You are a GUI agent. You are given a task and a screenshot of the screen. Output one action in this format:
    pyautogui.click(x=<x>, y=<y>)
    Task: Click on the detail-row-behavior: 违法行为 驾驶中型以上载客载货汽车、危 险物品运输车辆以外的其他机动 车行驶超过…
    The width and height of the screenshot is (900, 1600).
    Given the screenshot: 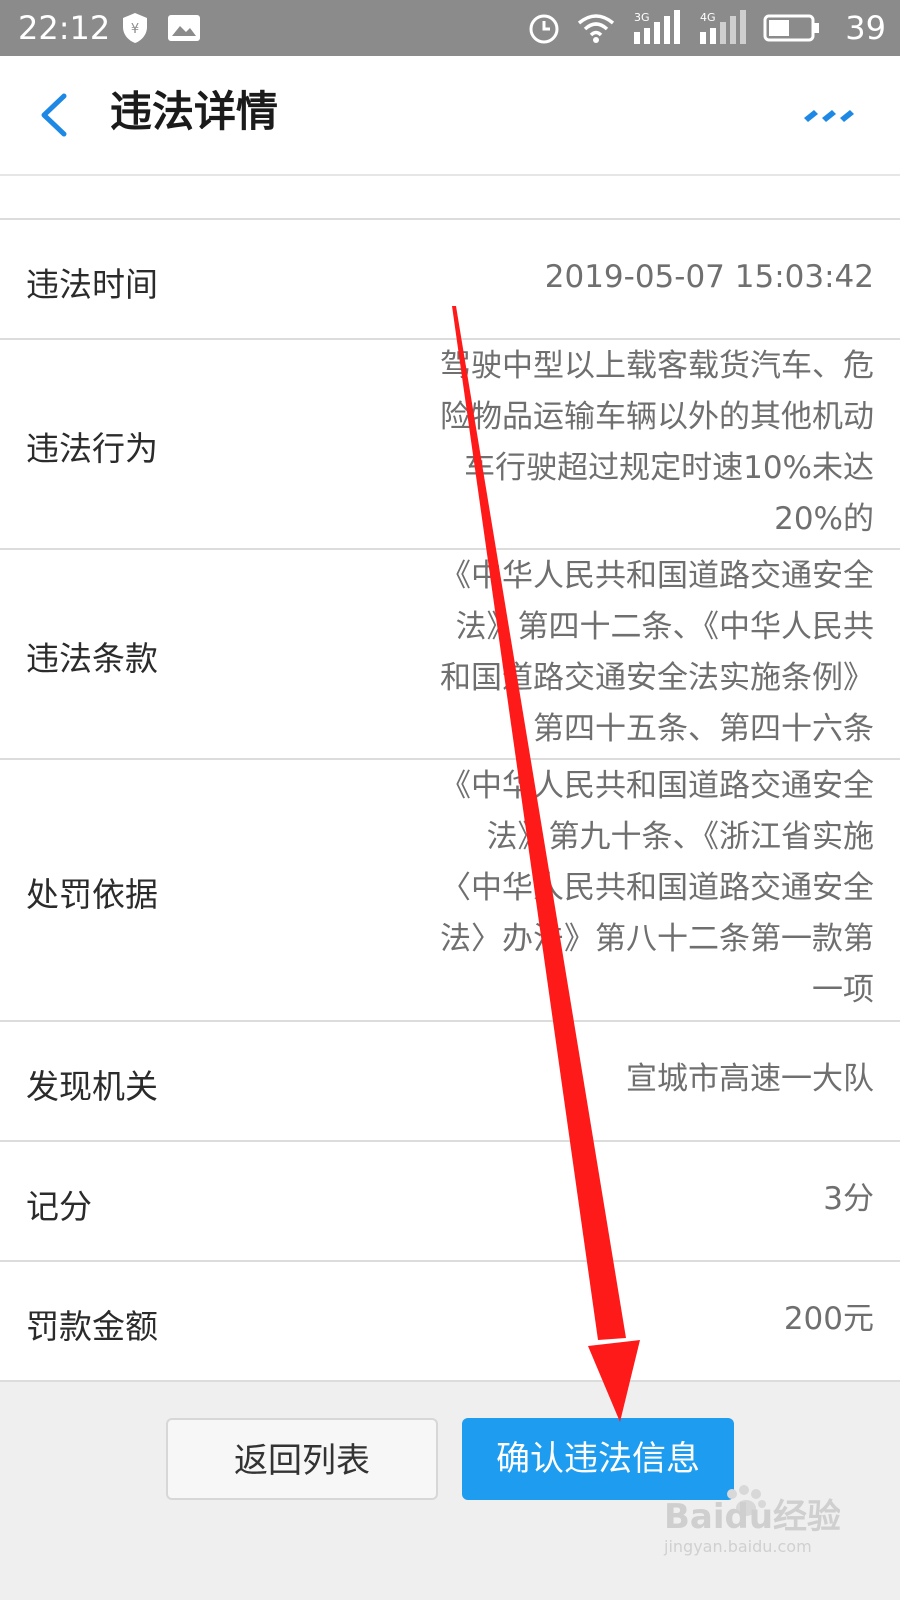 What is the action you would take?
    pyautogui.click(x=450, y=445)
    